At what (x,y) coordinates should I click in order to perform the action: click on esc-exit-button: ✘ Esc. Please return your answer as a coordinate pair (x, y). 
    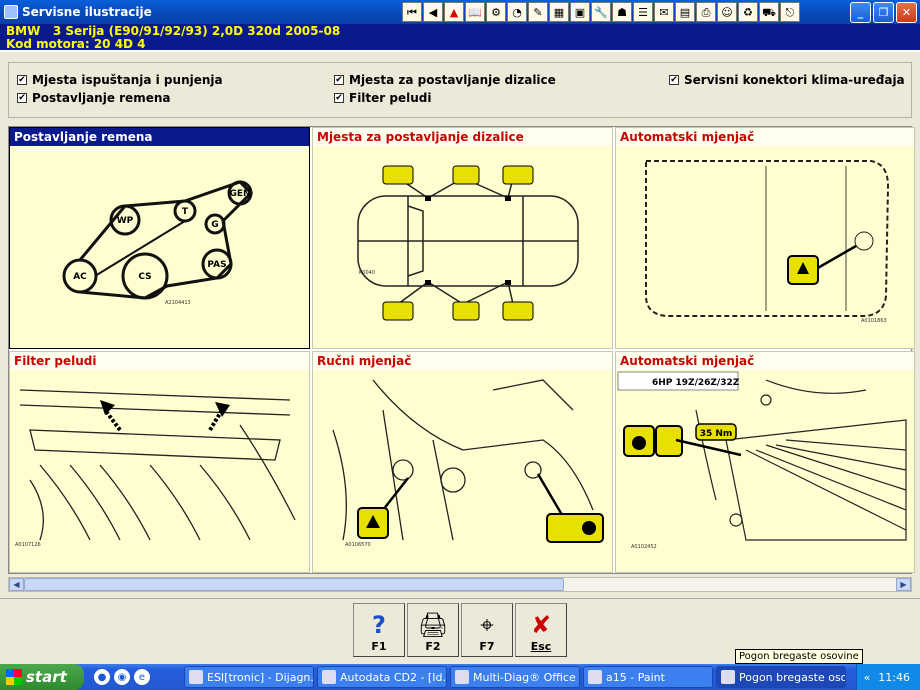
    Looking at the image, I should click on (541, 630).